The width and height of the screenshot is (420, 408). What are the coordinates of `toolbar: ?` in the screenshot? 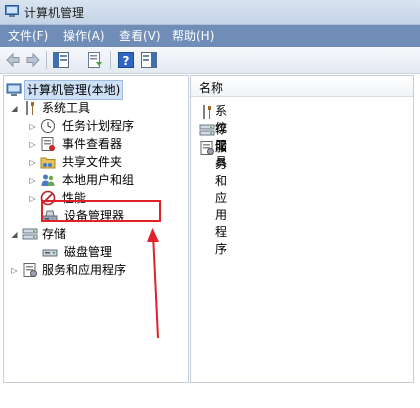 It's located at (210, 60).